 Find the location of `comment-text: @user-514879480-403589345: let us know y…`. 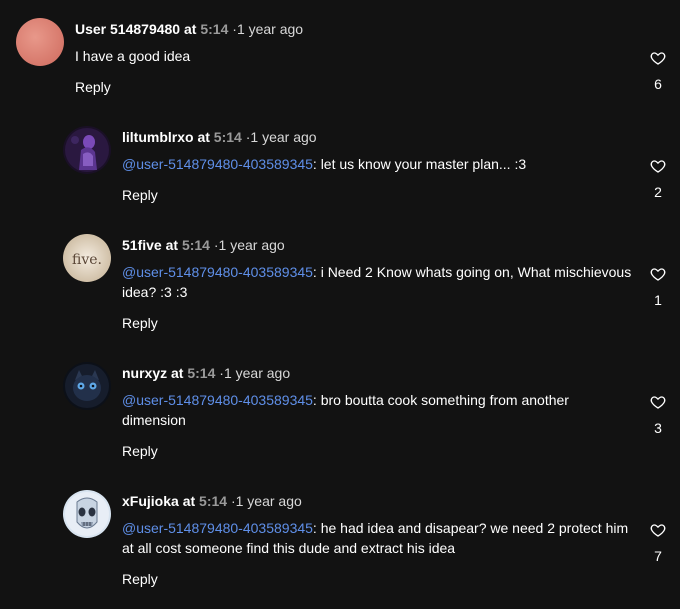

comment-text: @user-514879480-403589345: let us know y… is located at coordinates (382, 164).